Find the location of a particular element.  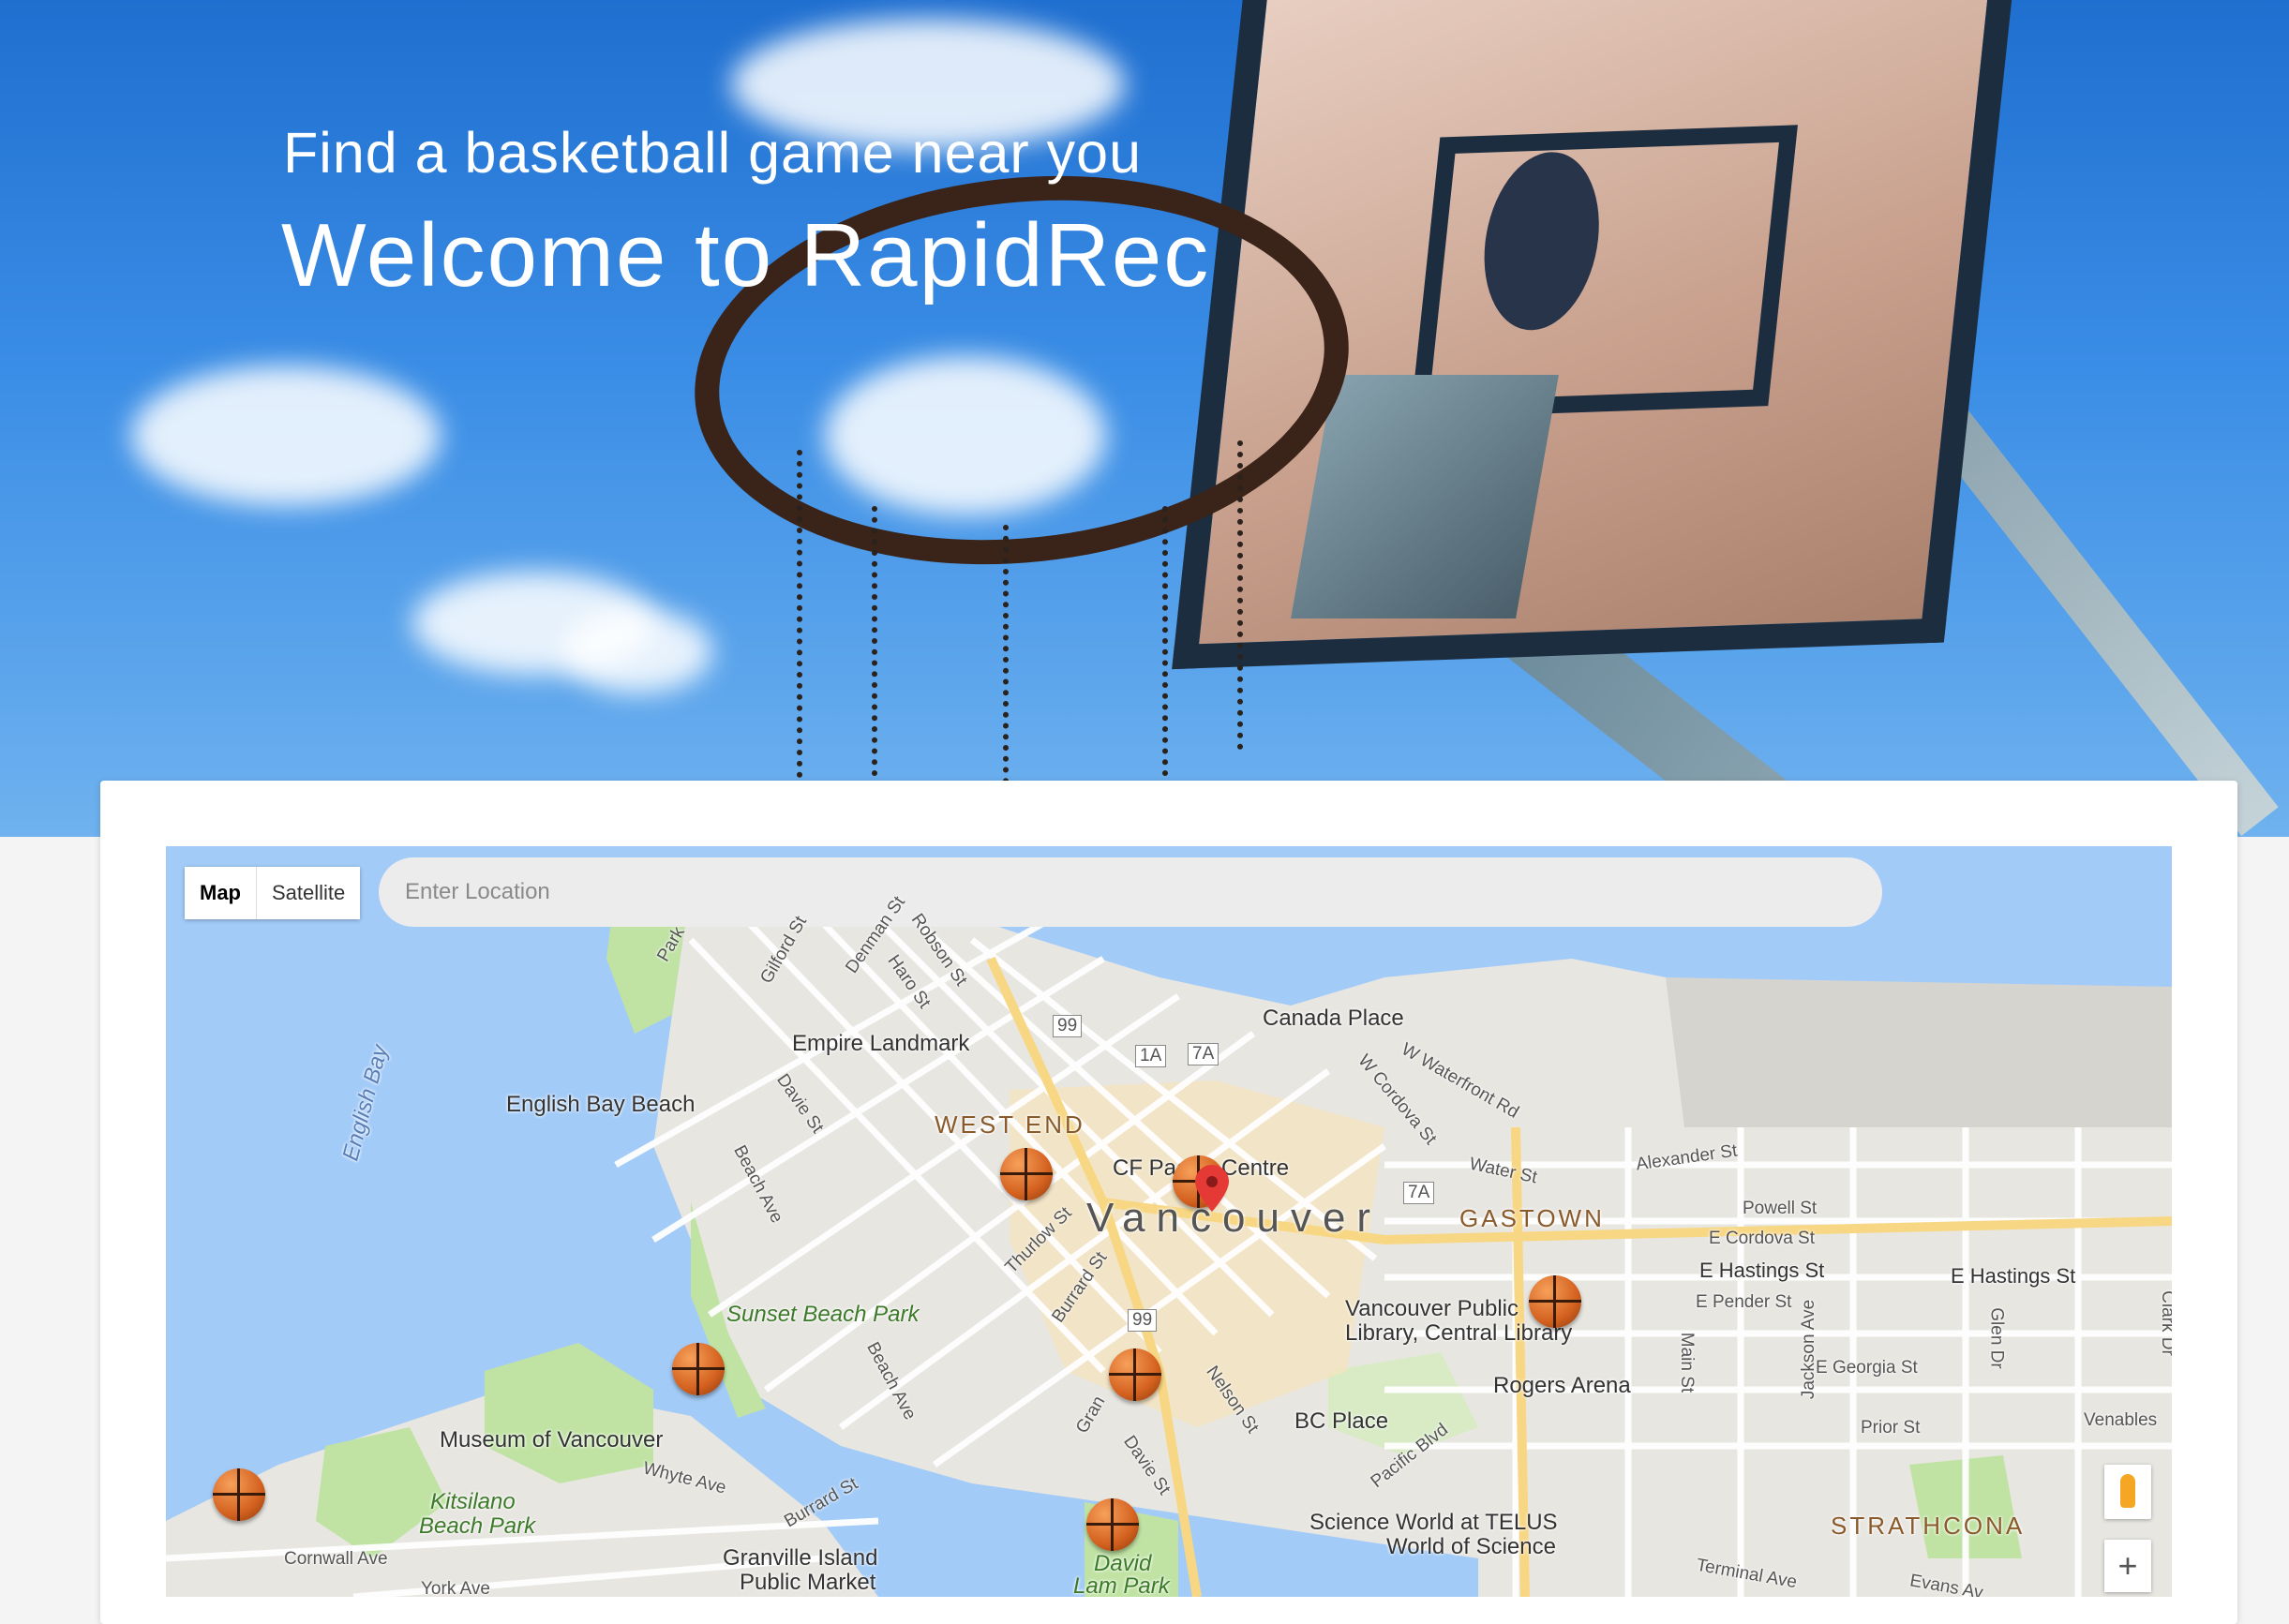

map-label: Beach Park is located at coordinates (478, 1526).